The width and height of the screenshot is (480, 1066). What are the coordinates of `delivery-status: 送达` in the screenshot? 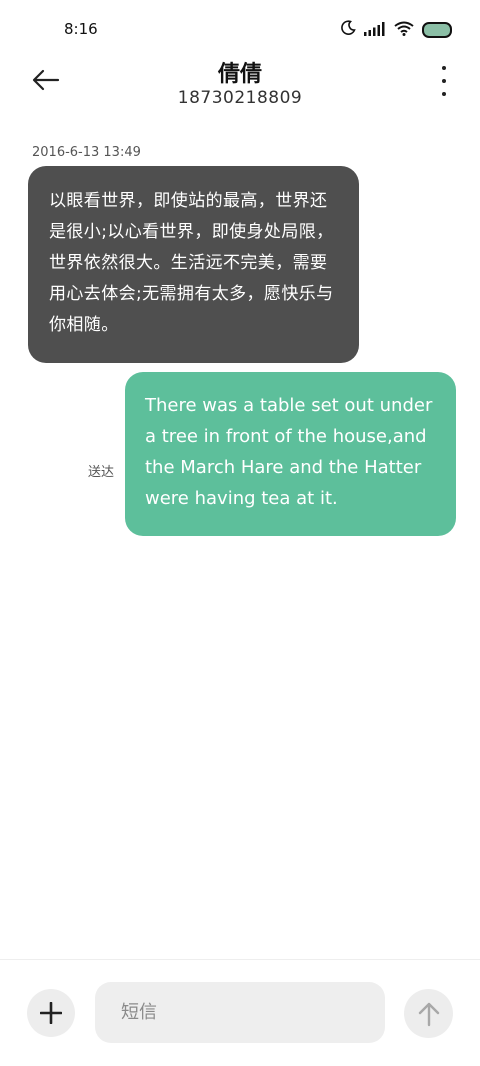 It's located at (101, 472).